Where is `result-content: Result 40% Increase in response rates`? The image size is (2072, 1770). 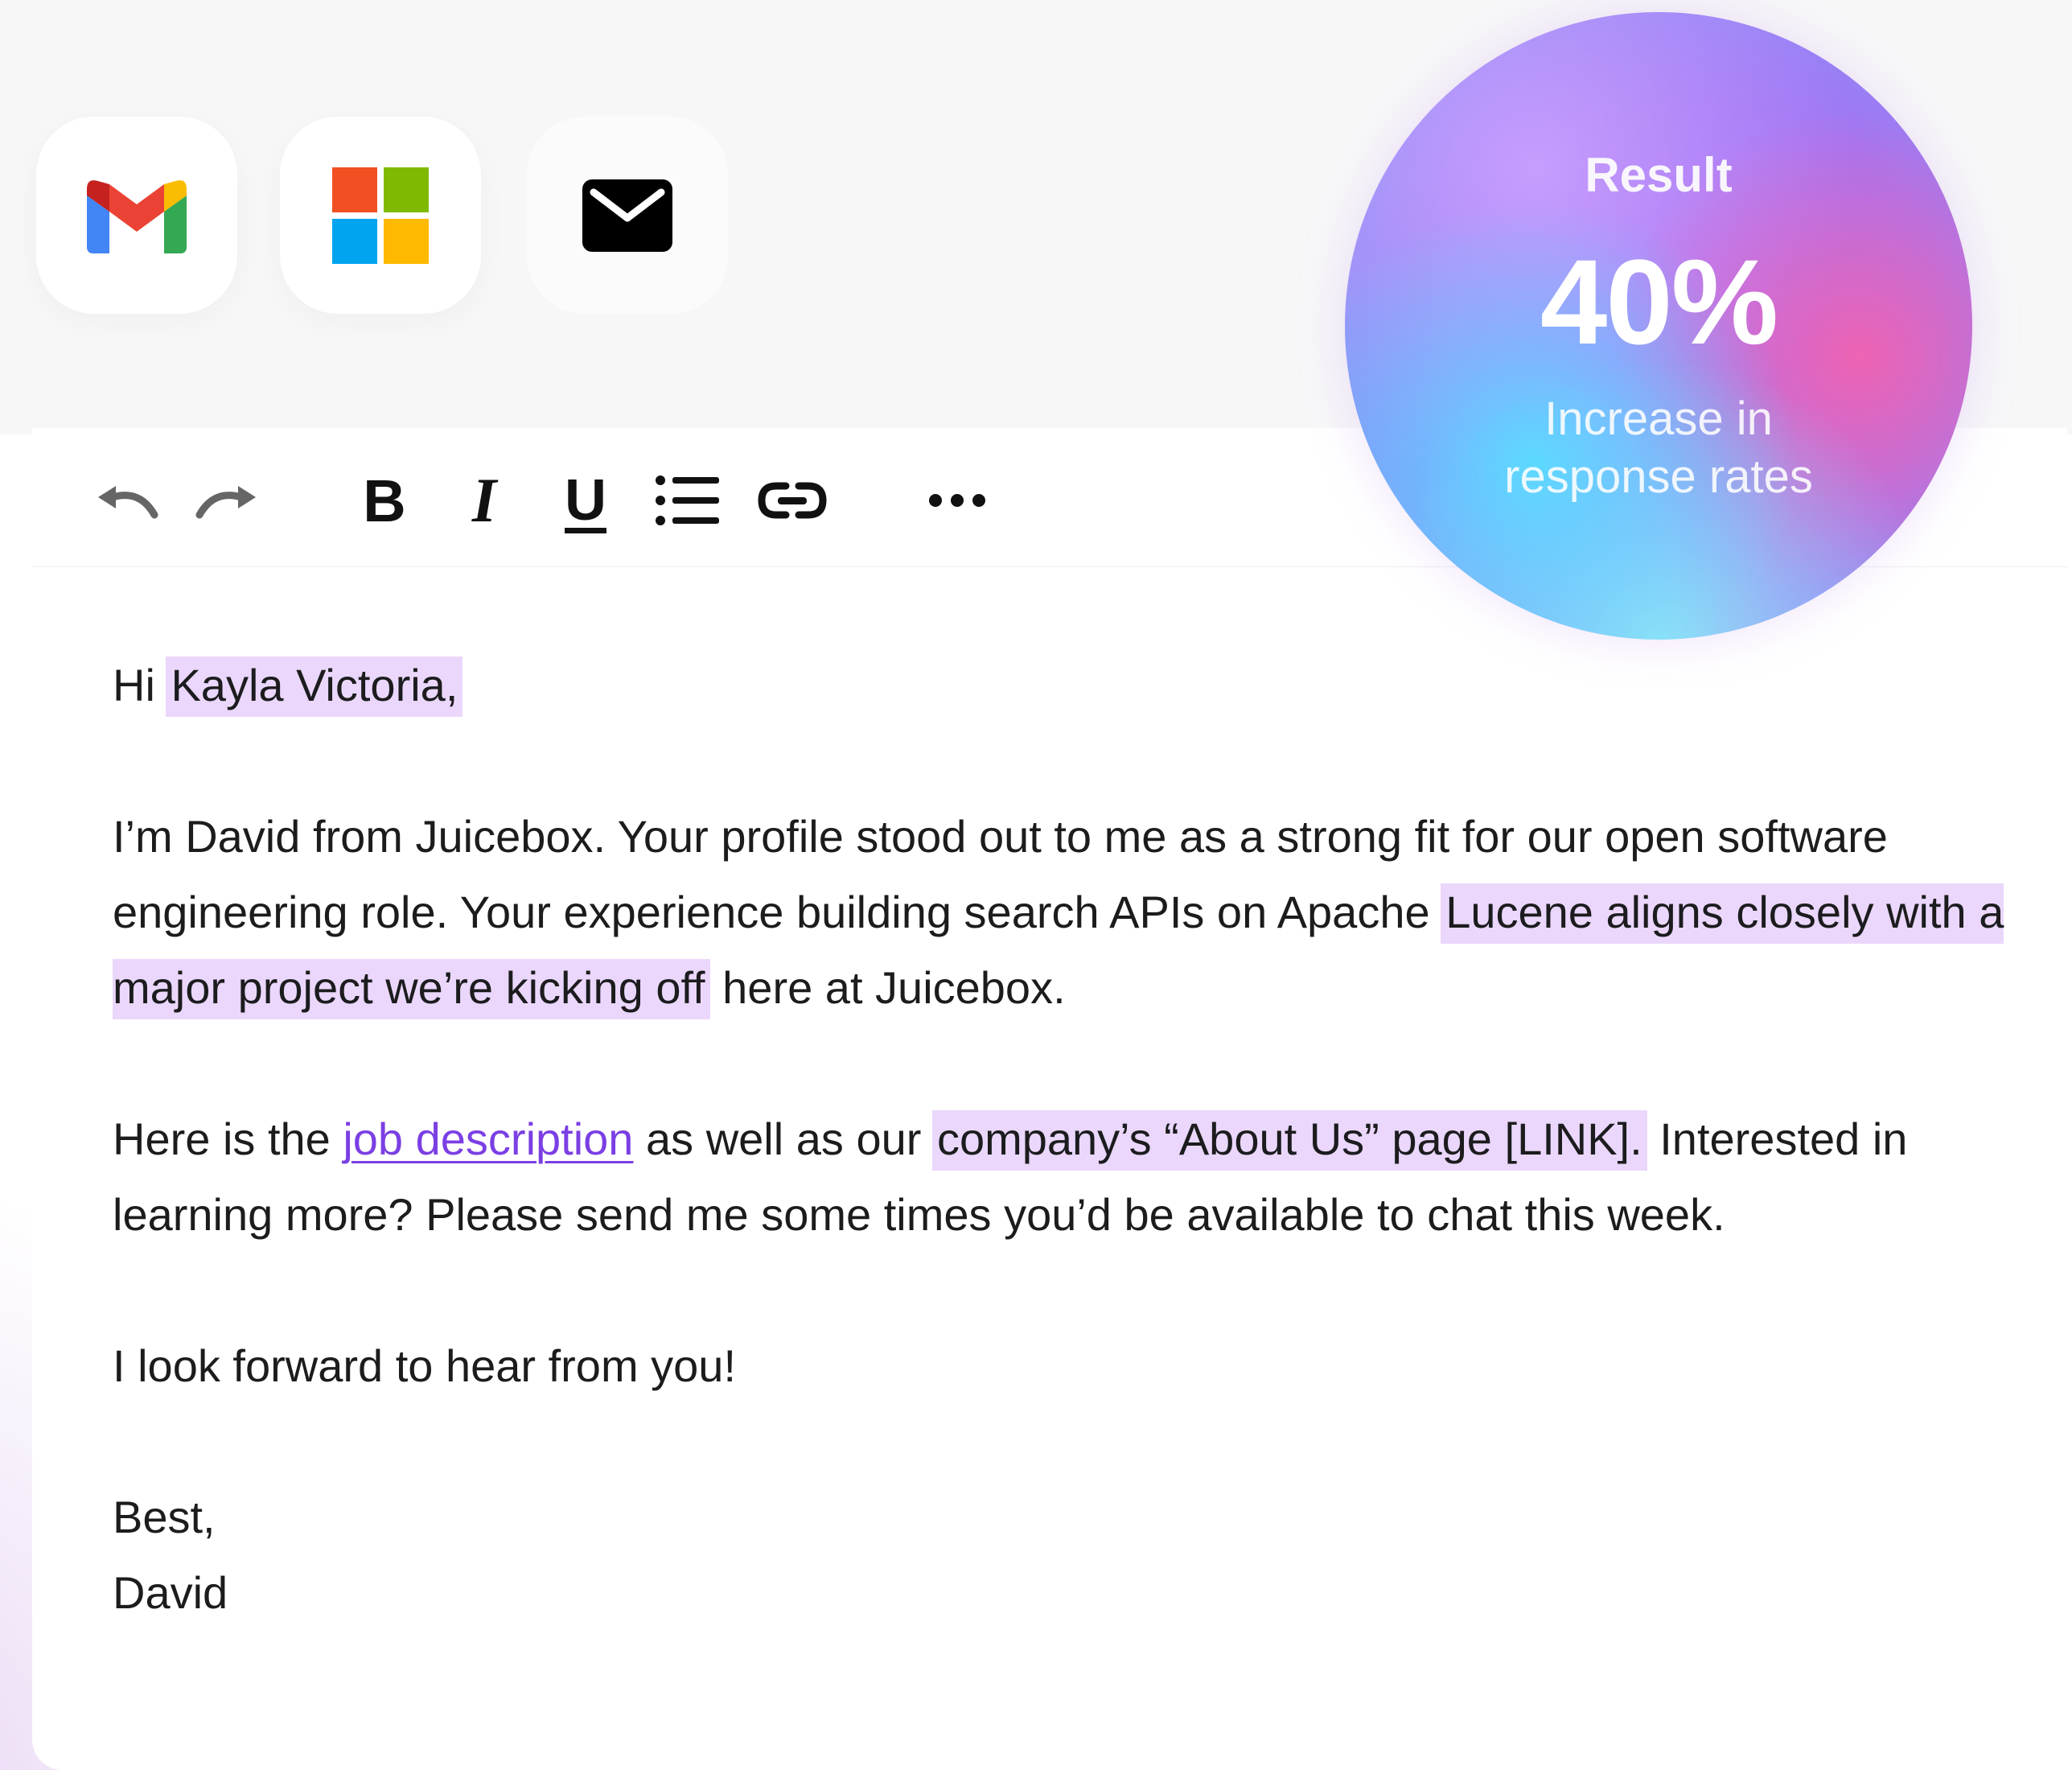
result-content: Result 40% Increase in response rates is located at coordinates (1658, 326).